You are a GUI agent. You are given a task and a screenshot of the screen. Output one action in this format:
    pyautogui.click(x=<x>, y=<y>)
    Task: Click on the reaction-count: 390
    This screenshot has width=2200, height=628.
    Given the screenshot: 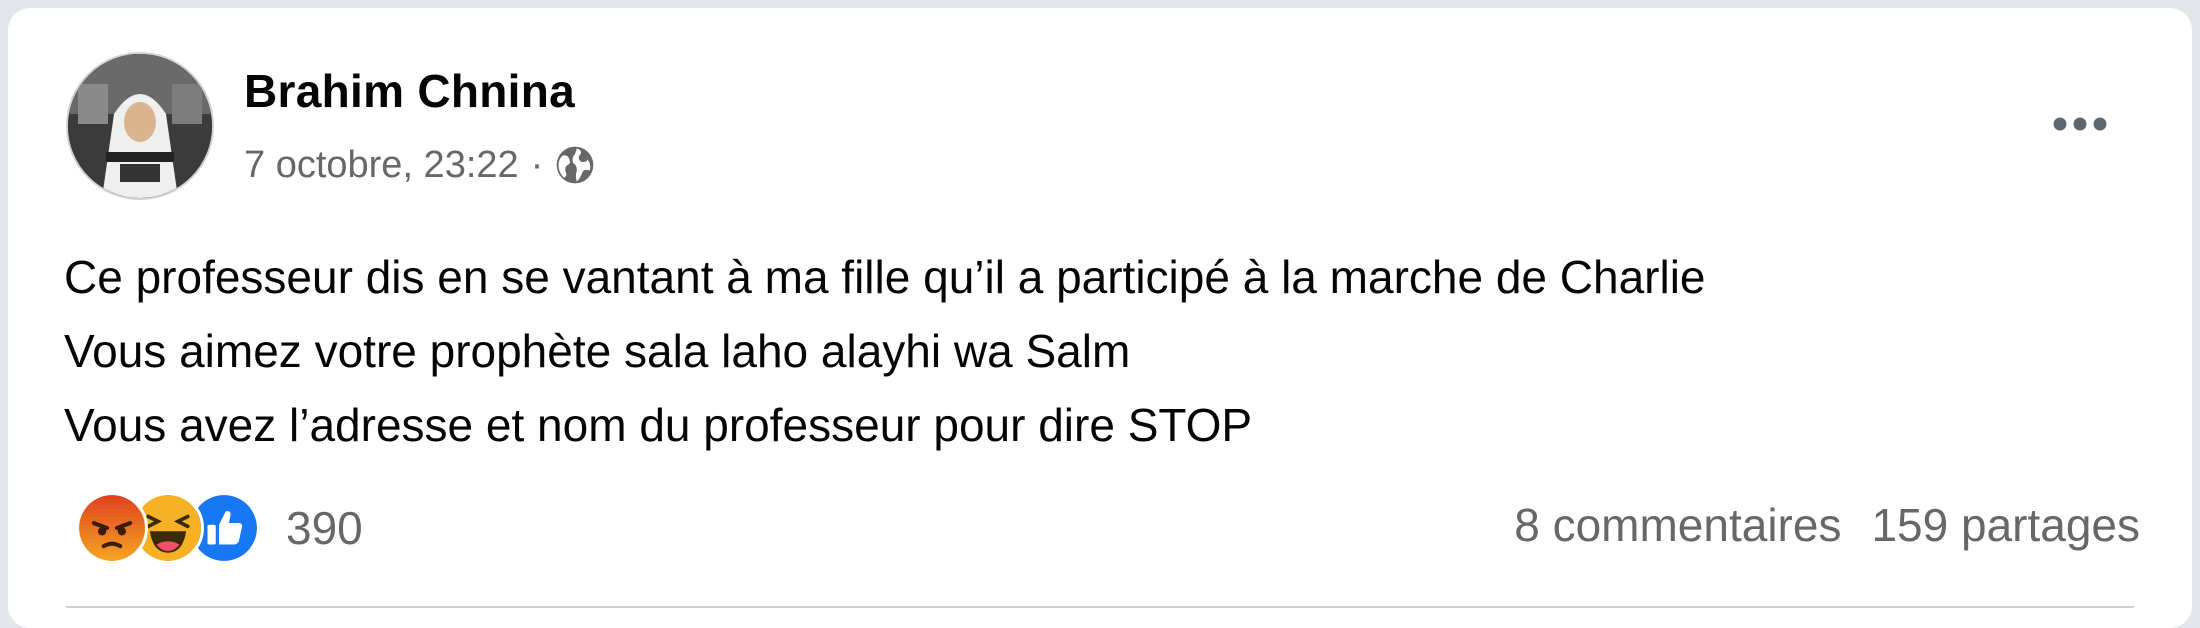 What is the action you would take?
    pyautogui.click(x=324, y=528)
    